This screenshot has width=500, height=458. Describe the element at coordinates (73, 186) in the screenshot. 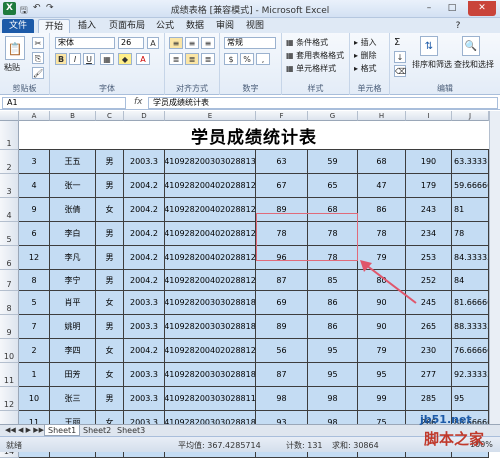

I see `table-cell: 张一` at that location.